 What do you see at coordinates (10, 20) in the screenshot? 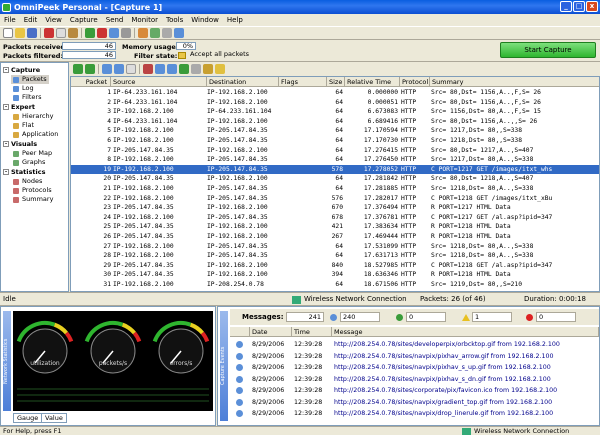
I see `menu-file: File` at bounding box center [10, 20].